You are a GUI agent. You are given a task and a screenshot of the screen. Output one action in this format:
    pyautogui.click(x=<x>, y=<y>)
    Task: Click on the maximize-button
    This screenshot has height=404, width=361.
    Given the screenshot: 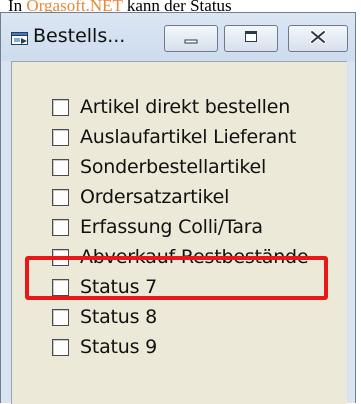 What is the action you would take?
    pyautogui.click(x=251, y=38)
    